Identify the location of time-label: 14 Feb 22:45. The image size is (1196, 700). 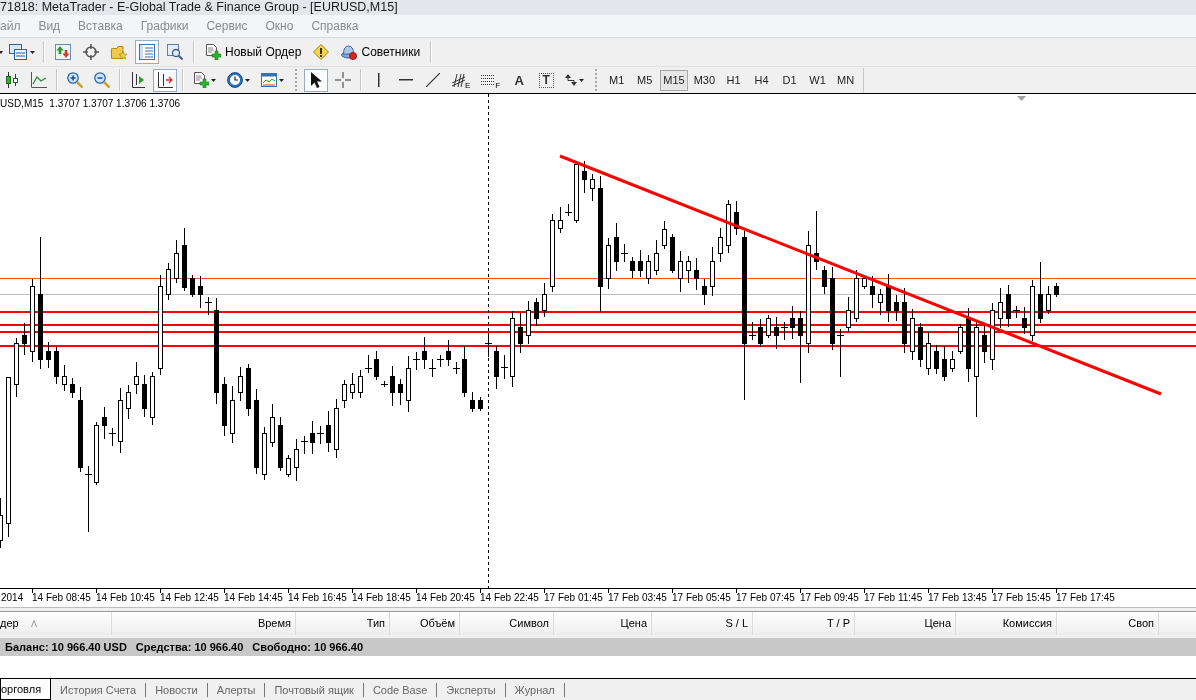
(511, 598).